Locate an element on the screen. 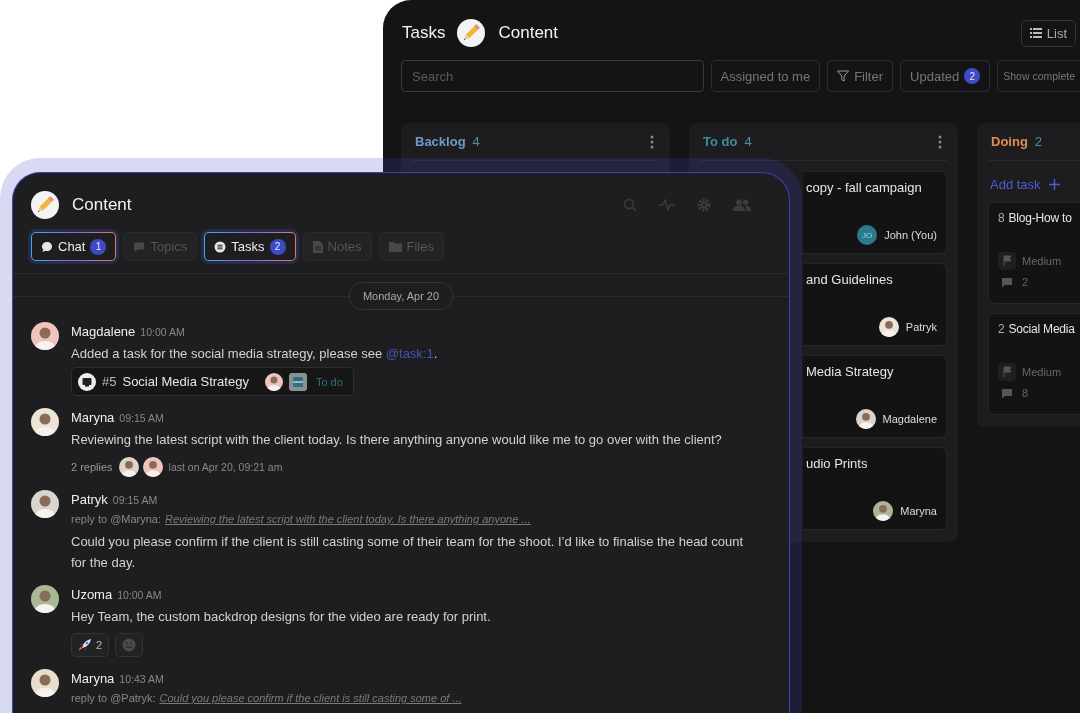 The width and height of the screenshot is (1080, 713). assignee-name: Magdalene is located at coordinates (909, 419).